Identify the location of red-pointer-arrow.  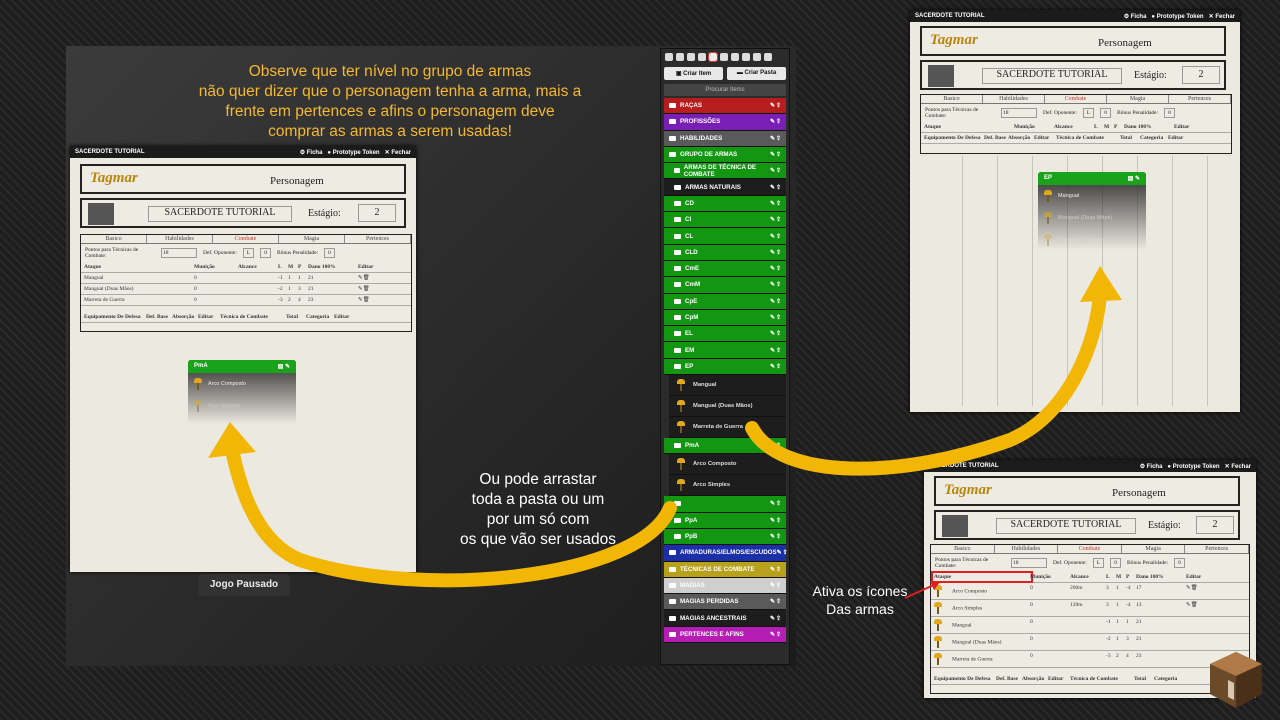
(920, 591).